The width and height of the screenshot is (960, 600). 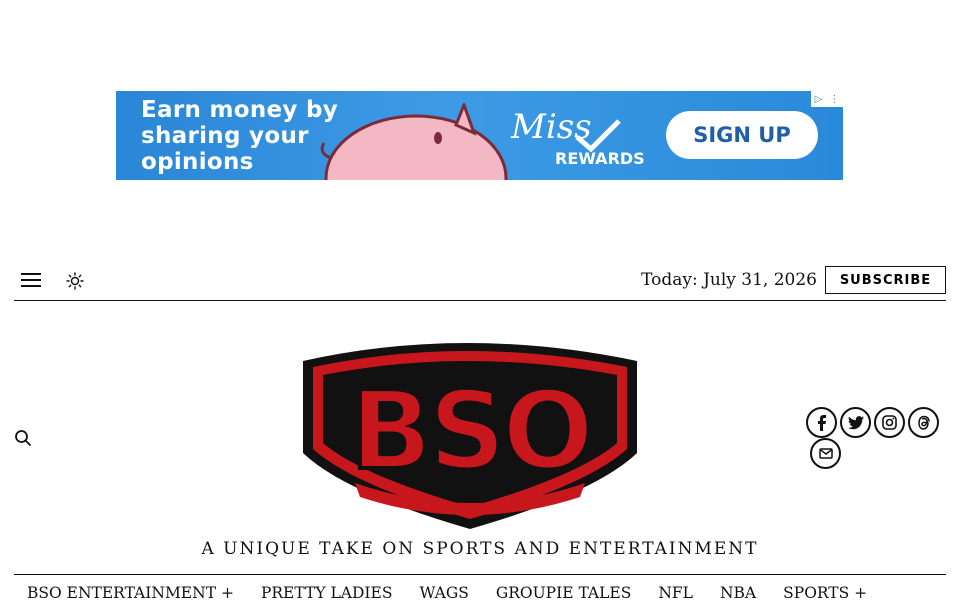 What do you see at coordinates (414, 141) in the screenshot?
I see `piggy-bank-icon` at bounding box center [414, 141].